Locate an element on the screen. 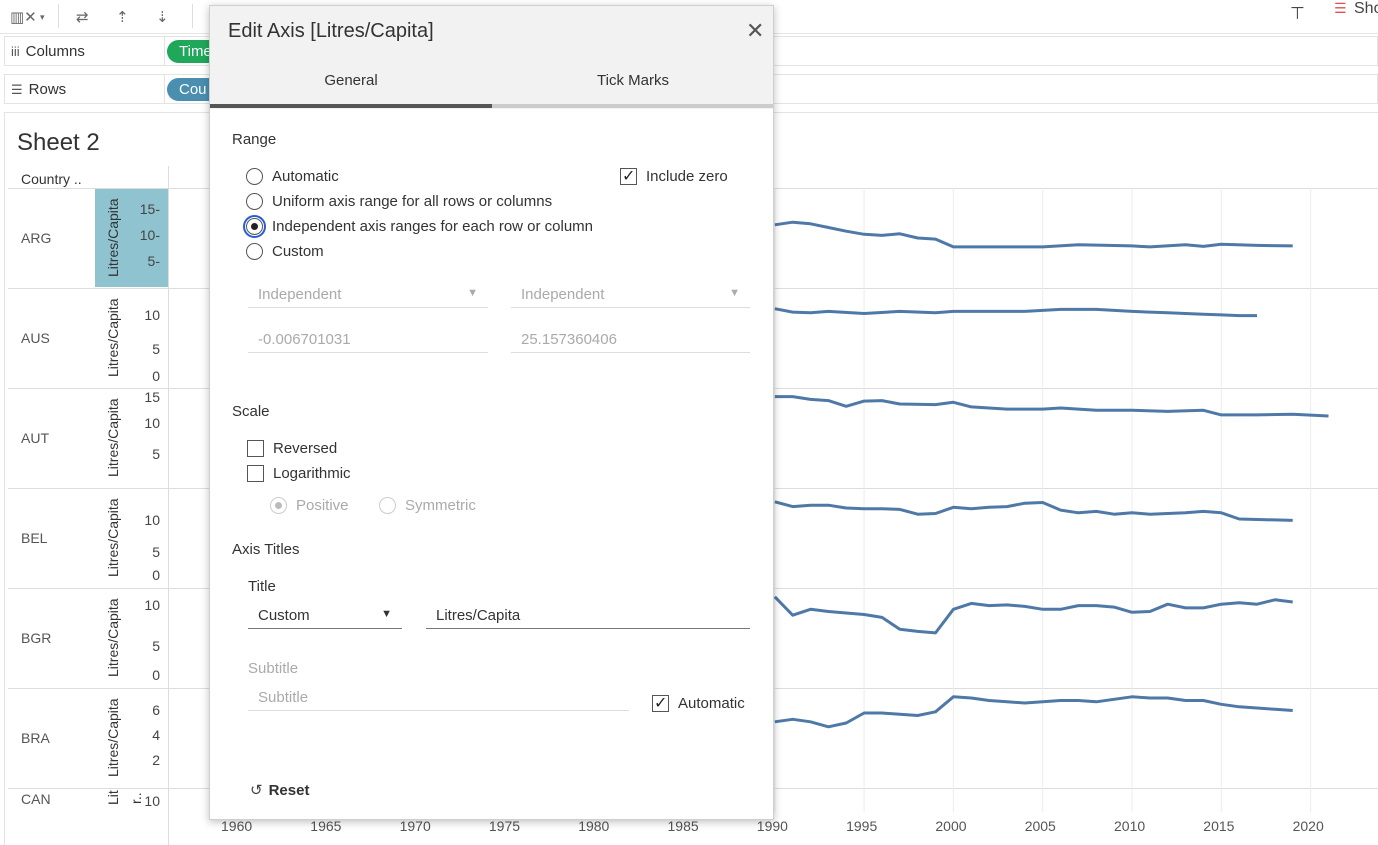 This screenshot has width=1378, height=845. range-min-value-input: -0.006701031 is located at coordinates (368, 340).